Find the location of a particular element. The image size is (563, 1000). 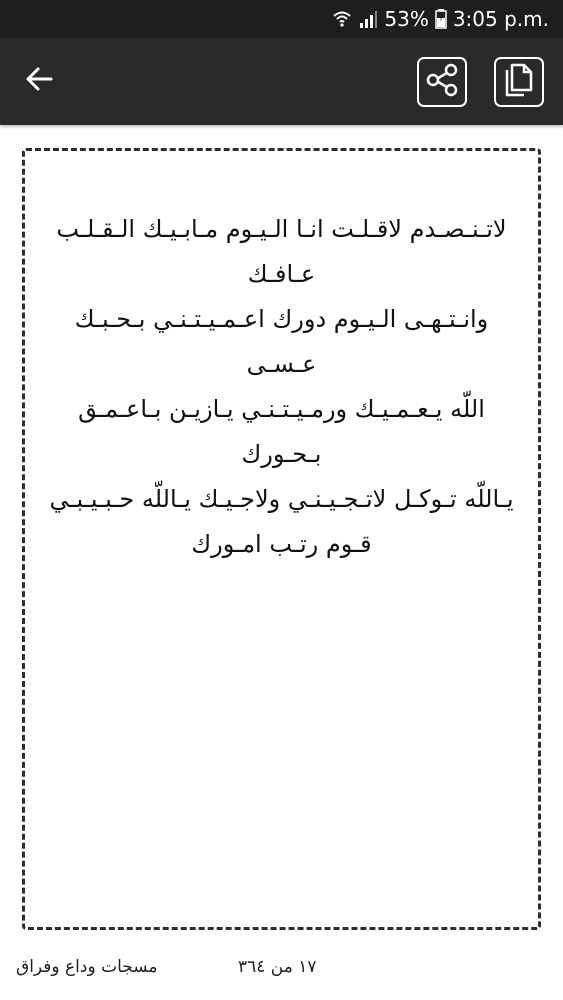

app-toolbar is located at coordinates (281, 81).